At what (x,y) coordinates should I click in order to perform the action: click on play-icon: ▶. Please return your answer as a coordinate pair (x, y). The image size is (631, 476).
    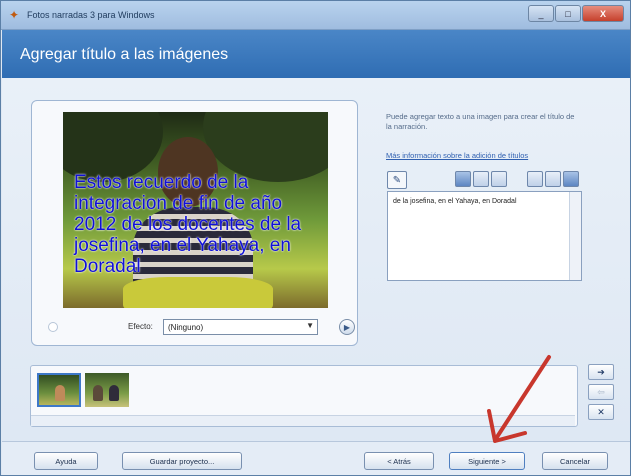
    Looking at the image, I should click on (347, 327).